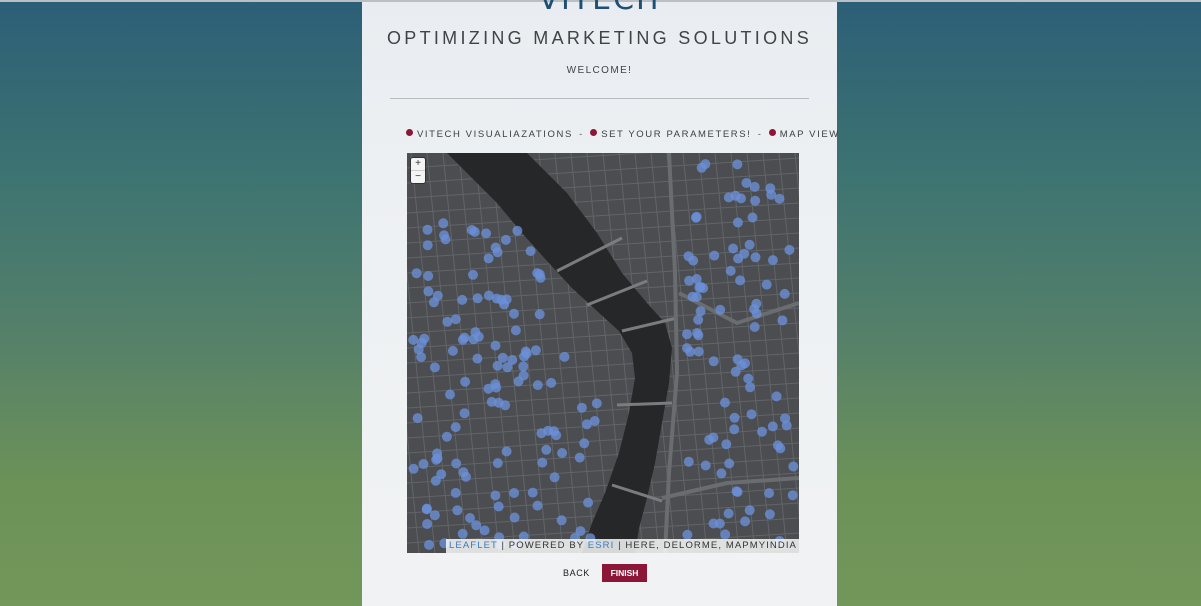 This screenshot has height=606, width=1201. I want to click on back-button: BACK, so click(576, 573).